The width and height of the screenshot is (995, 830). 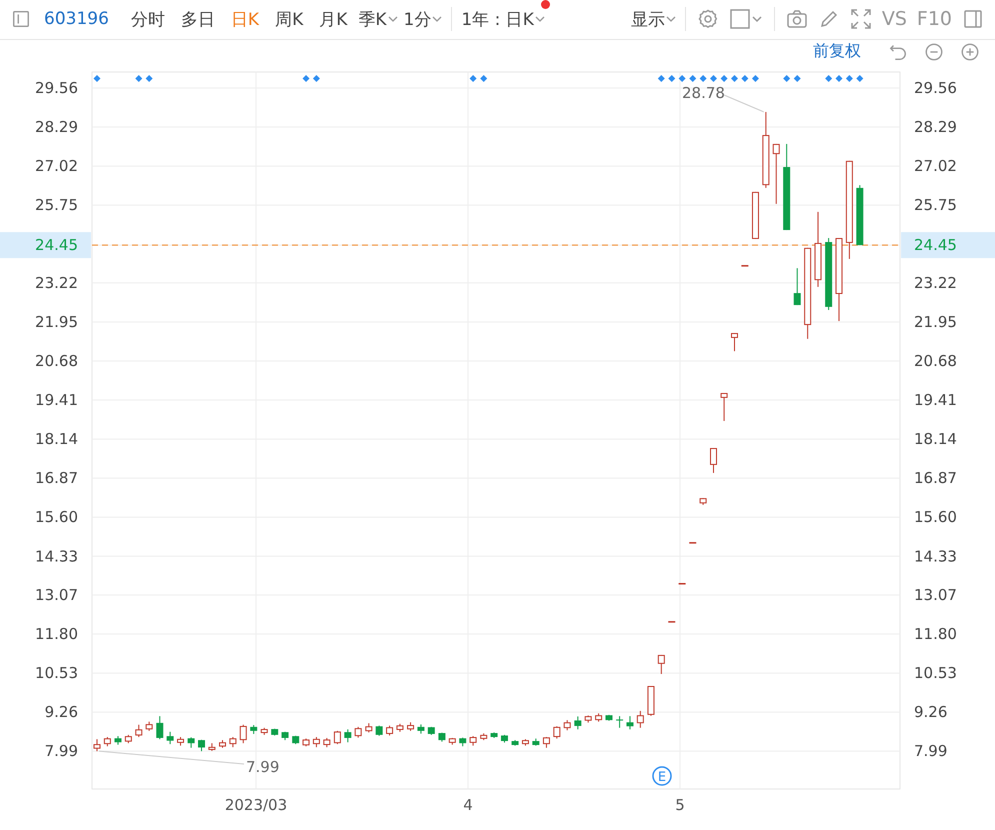 What do you see at coordinates (21, 19) in the screenshot?
I see `sidebar-toggle-icon` at bounding box center [21, 19].